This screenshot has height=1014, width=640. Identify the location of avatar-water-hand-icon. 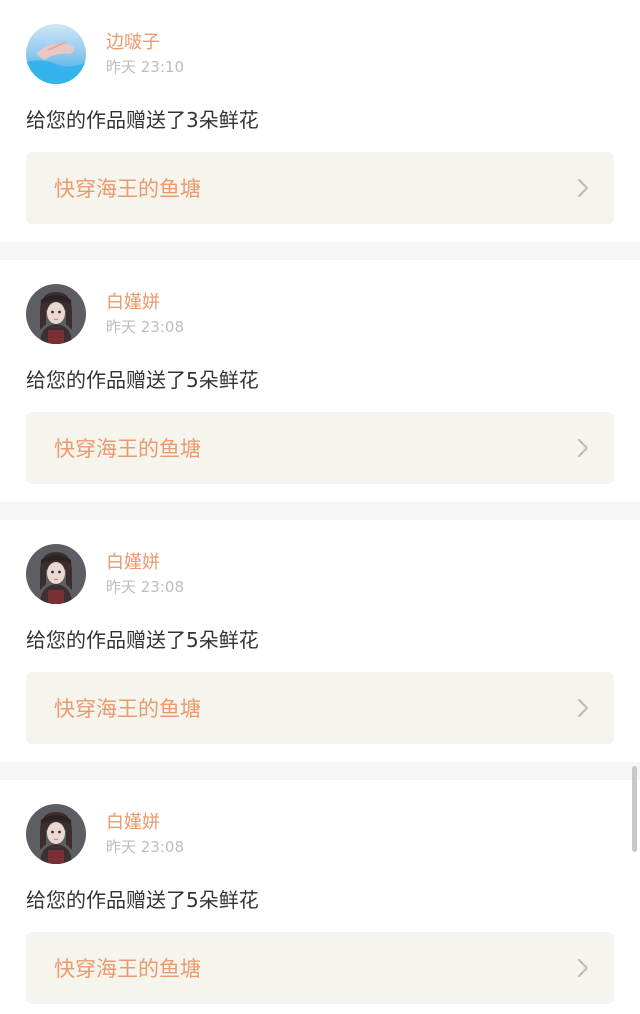
(56, 54).